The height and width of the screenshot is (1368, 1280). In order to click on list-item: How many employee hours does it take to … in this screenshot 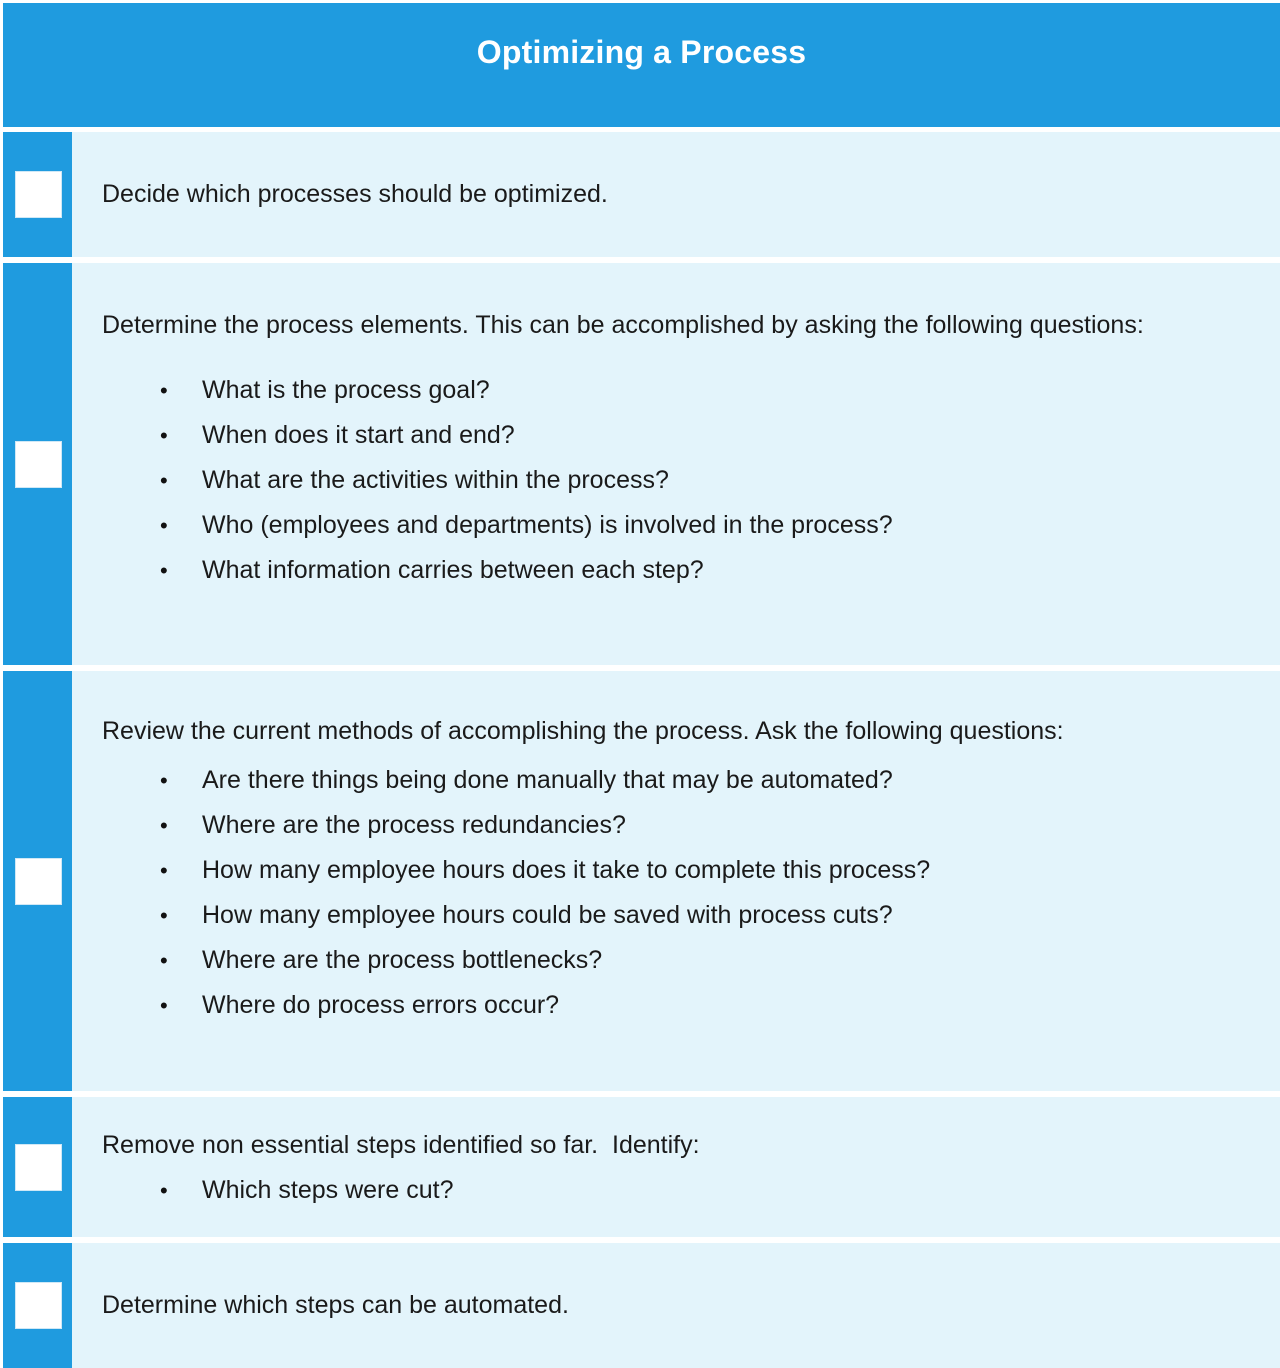, I will do `click(679, 870)`.